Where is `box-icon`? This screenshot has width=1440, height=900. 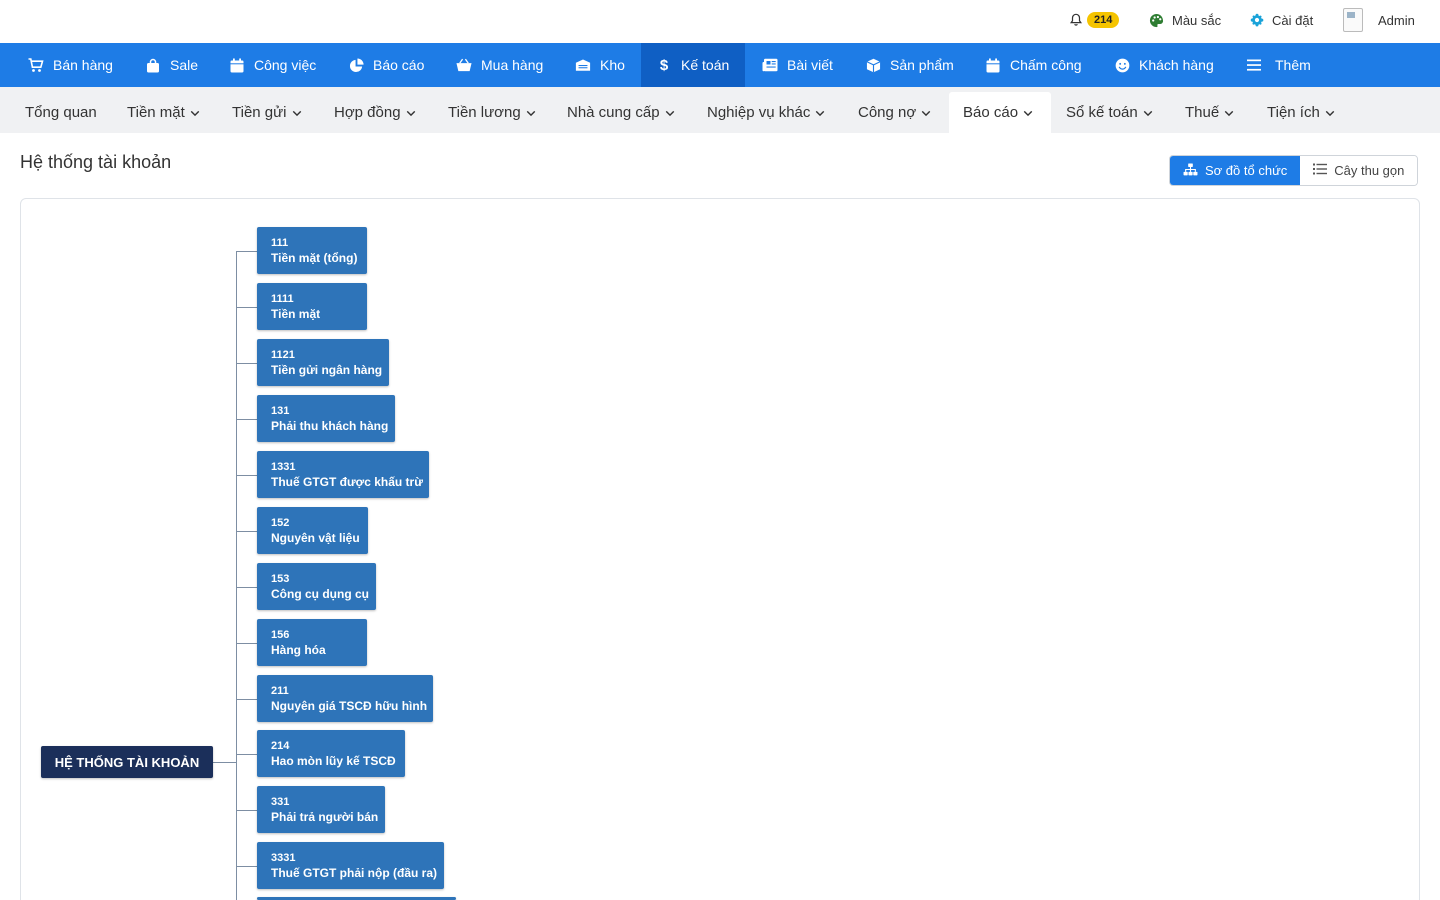
box-icon is located at coordinates (873, 65).